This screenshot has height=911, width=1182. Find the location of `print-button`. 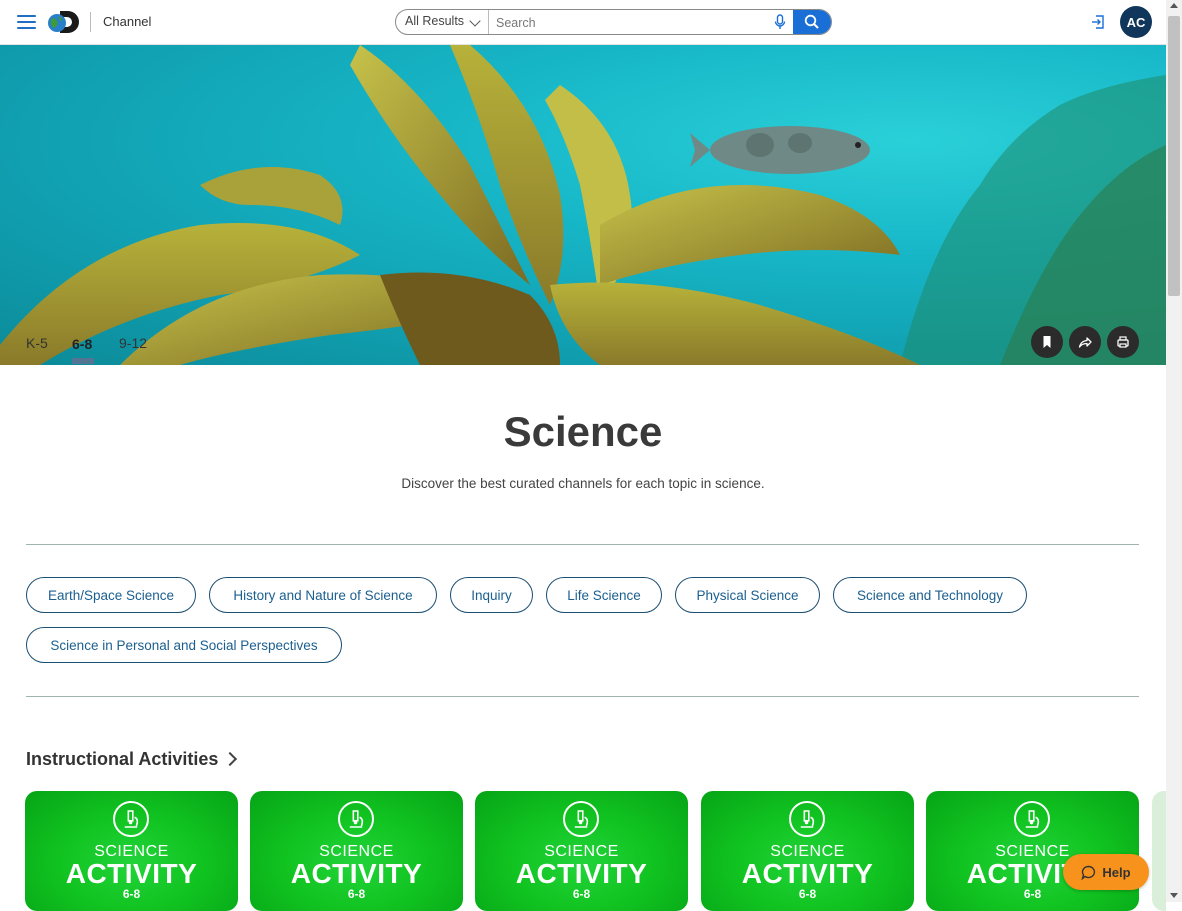

print-button is located at coordinates (1123, 342).